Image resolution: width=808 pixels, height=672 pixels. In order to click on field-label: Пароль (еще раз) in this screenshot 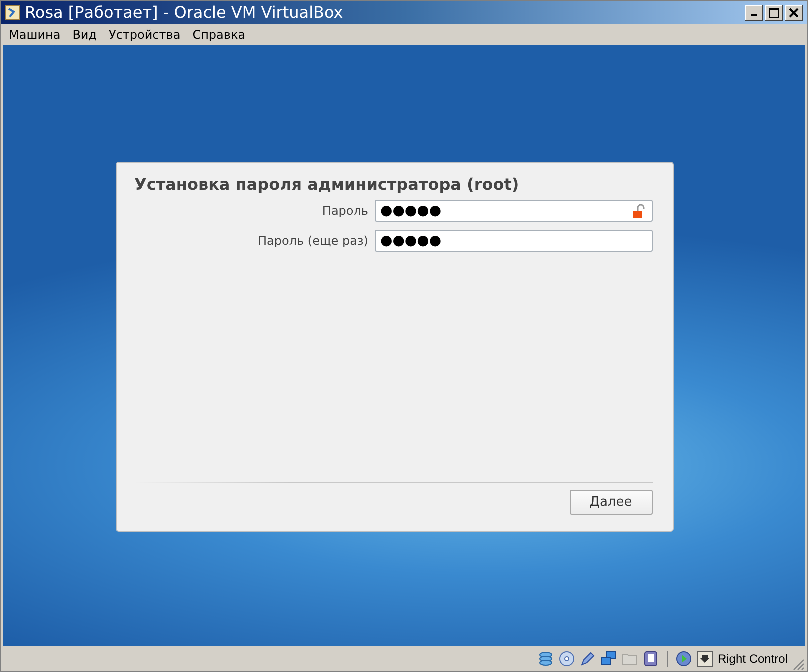, I will do `click(313, 241)`.